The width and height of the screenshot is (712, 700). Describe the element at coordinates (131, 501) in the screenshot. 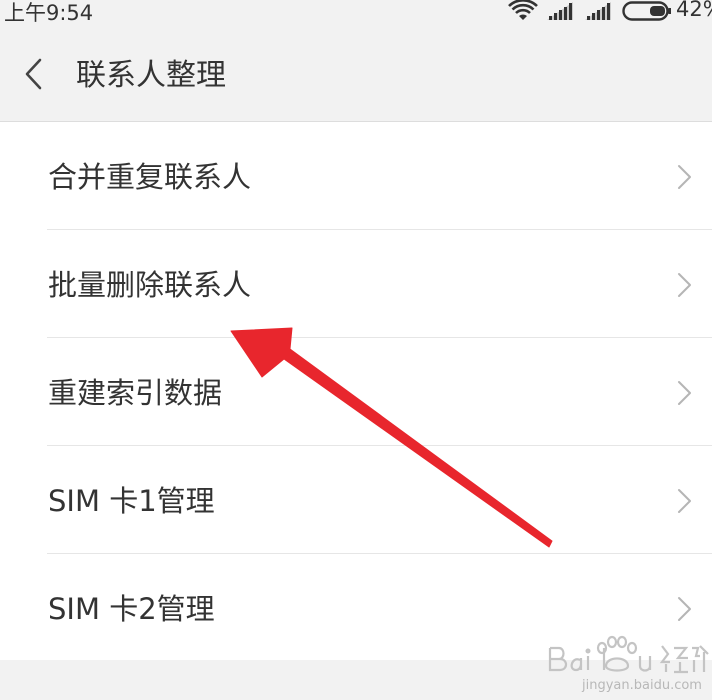

I see `menu-item-label: SIM 卡1管理` at that location.